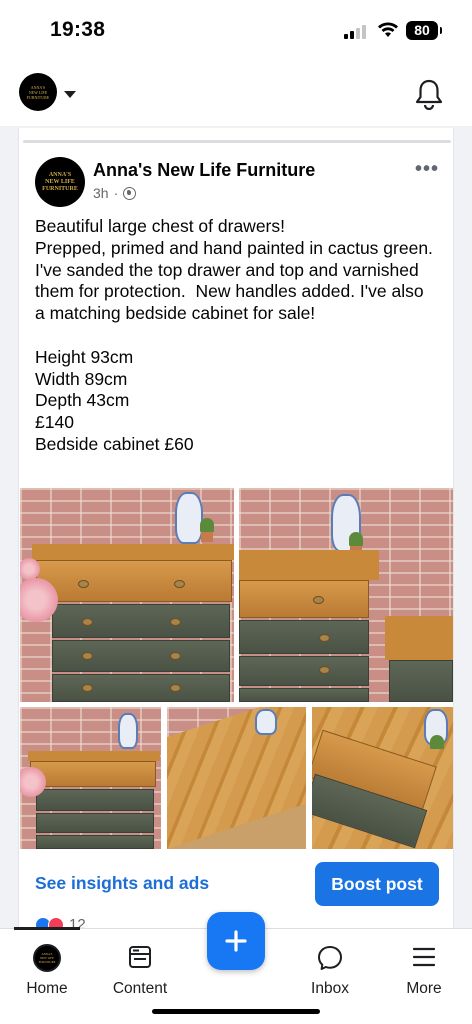  I want to click on caret-down-icon, so click(70, 94).